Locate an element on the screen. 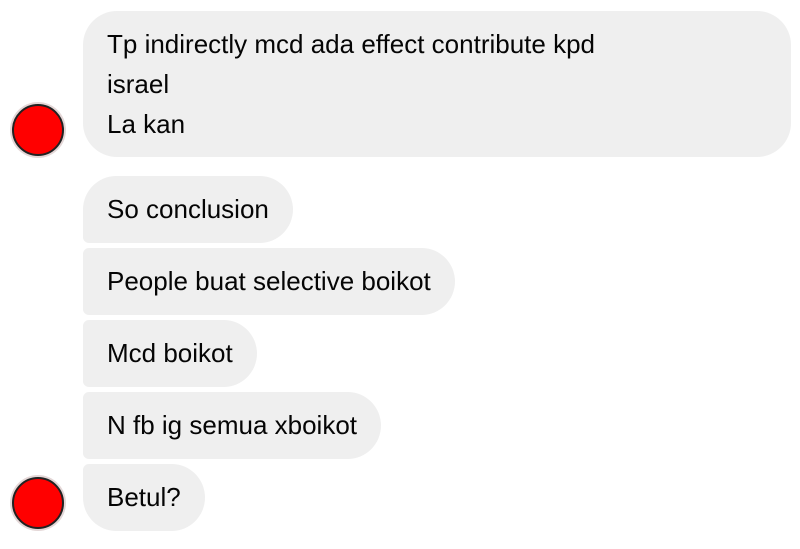  message-line: israel is located at coordinates (138, 84).